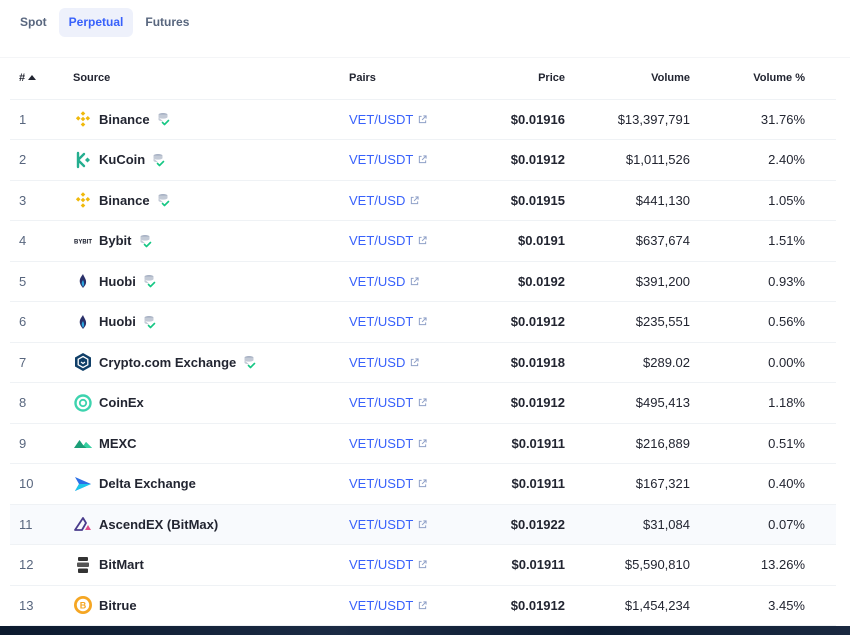  I want to click on volume-cell: $1,011,526, so click(627, 160).